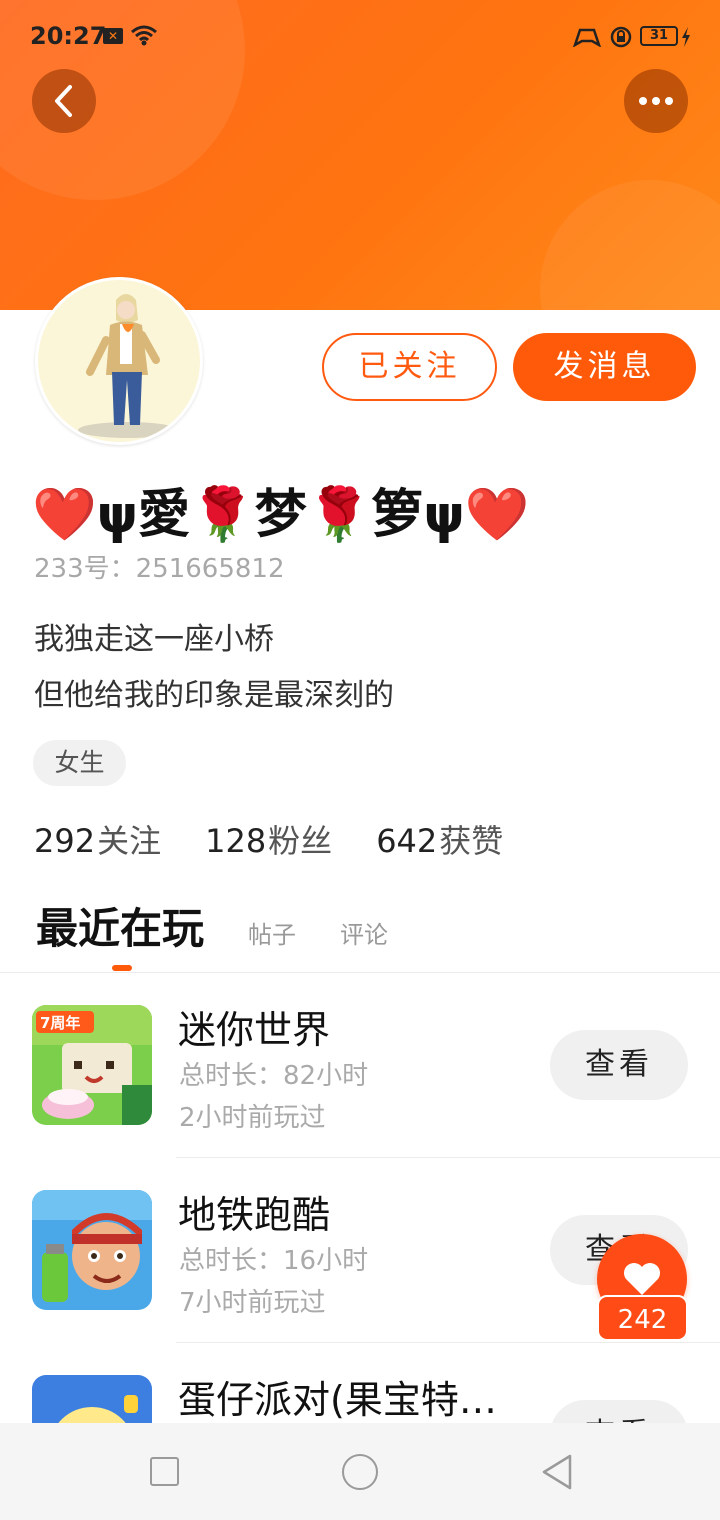 This screenshot has width=720, height=1520. I want to click on profile-stats: 292关注 128粉丝 642获赞, so click(268, 839).